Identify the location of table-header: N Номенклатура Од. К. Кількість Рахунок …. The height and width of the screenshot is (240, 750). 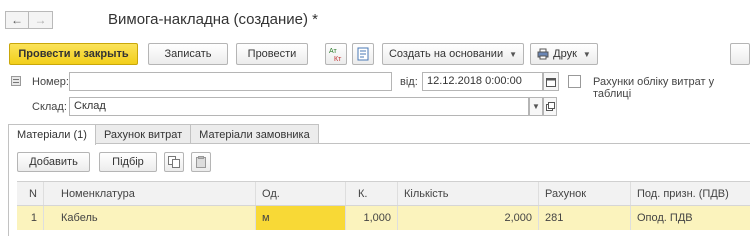
(383, 194).